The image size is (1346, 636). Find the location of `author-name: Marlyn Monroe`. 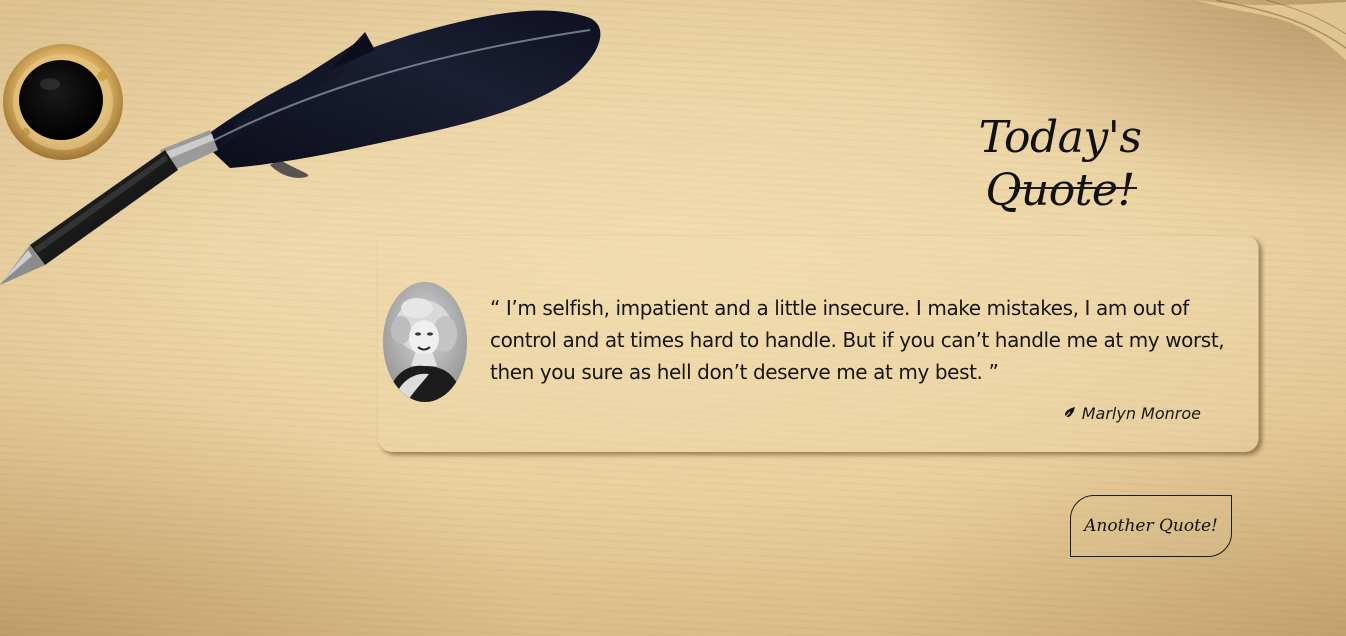

author-name: Marlyn Monroe is located at coordinates (1141, 413).